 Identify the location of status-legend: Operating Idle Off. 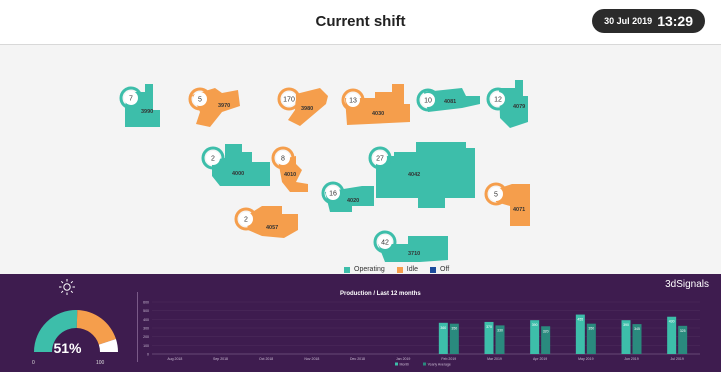
(396, 269).